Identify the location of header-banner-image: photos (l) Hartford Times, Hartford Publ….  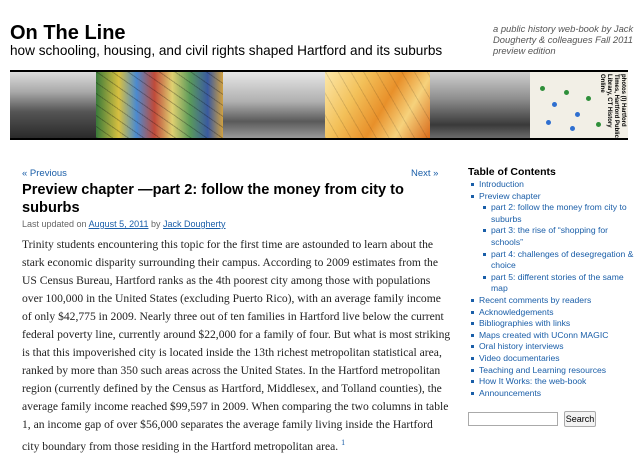
(319, 105).